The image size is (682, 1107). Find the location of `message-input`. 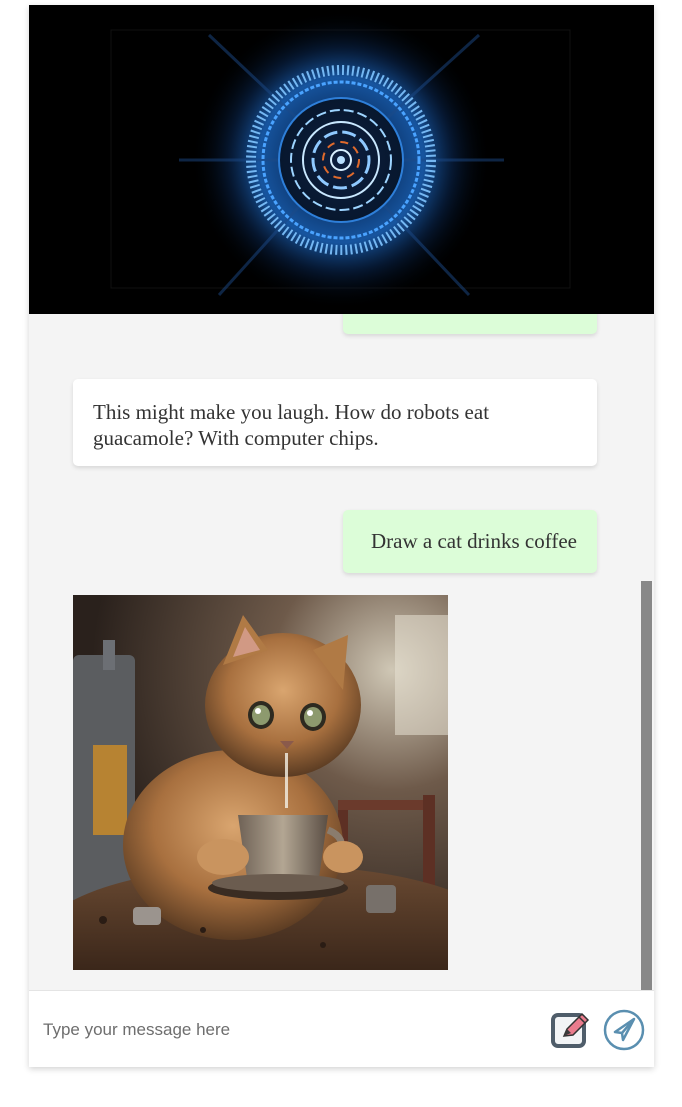

message-input is located at coordinates (283, 1030).